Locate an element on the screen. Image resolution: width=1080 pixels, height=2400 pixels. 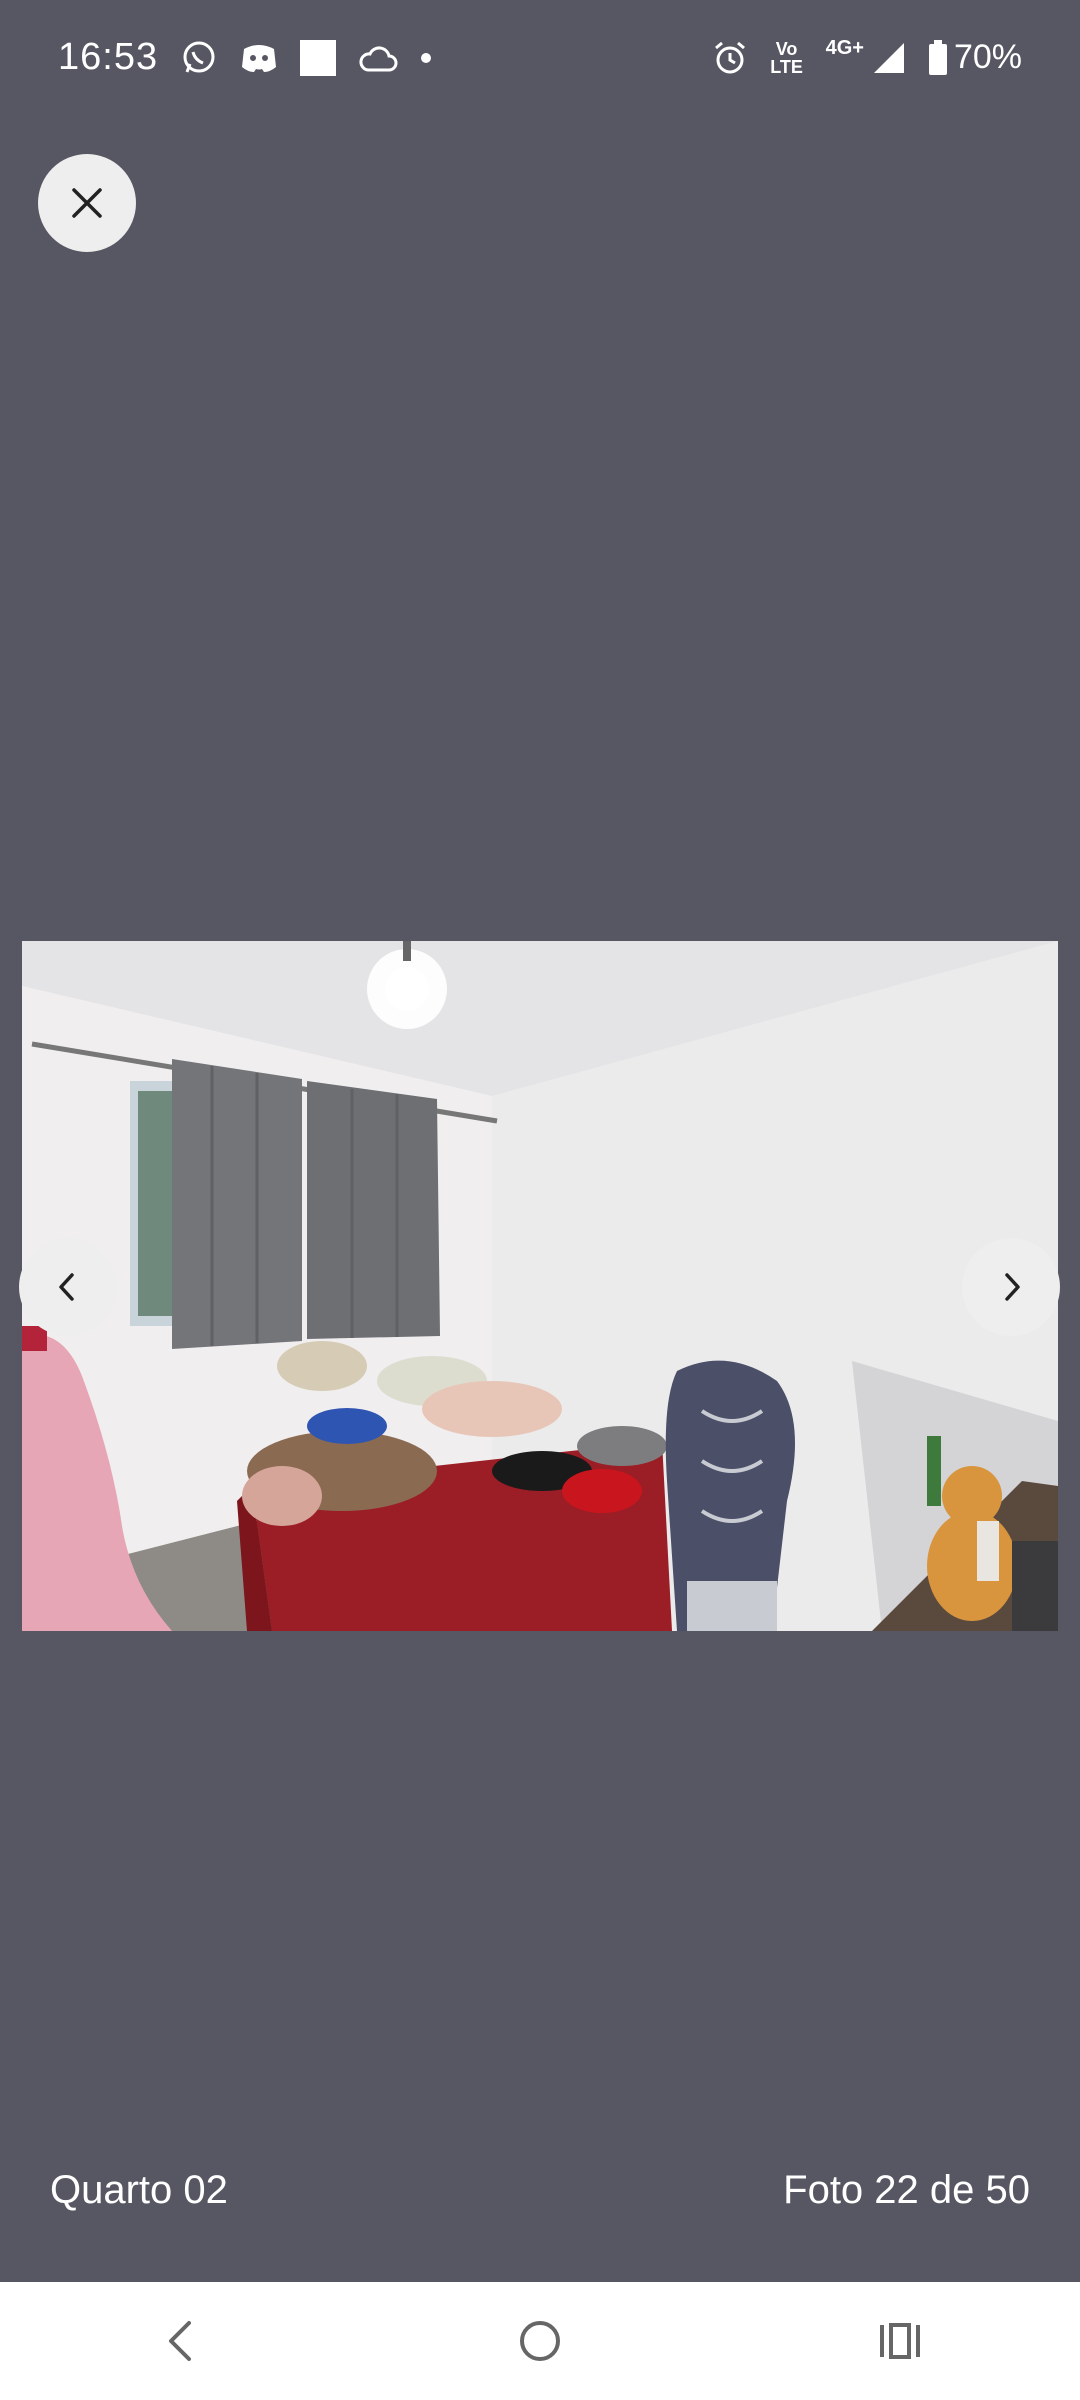
chevron-right-icon is located at coordinates (1012, 1287).